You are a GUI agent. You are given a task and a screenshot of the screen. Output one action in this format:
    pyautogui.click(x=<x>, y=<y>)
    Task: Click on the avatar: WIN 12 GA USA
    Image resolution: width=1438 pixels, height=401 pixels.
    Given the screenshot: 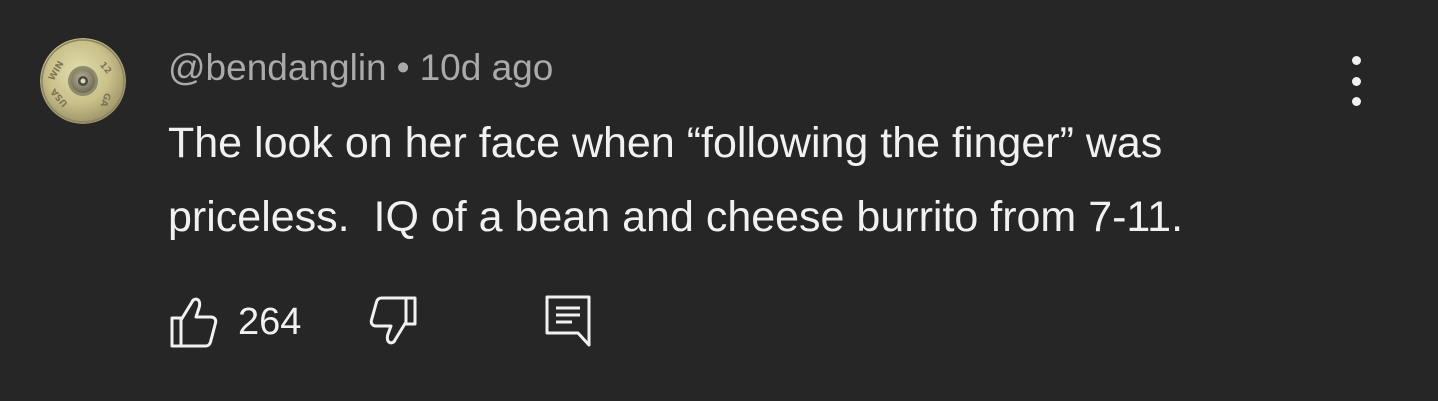 What is the action you would take?
    pyautogui.click(x=83, y=81)
    